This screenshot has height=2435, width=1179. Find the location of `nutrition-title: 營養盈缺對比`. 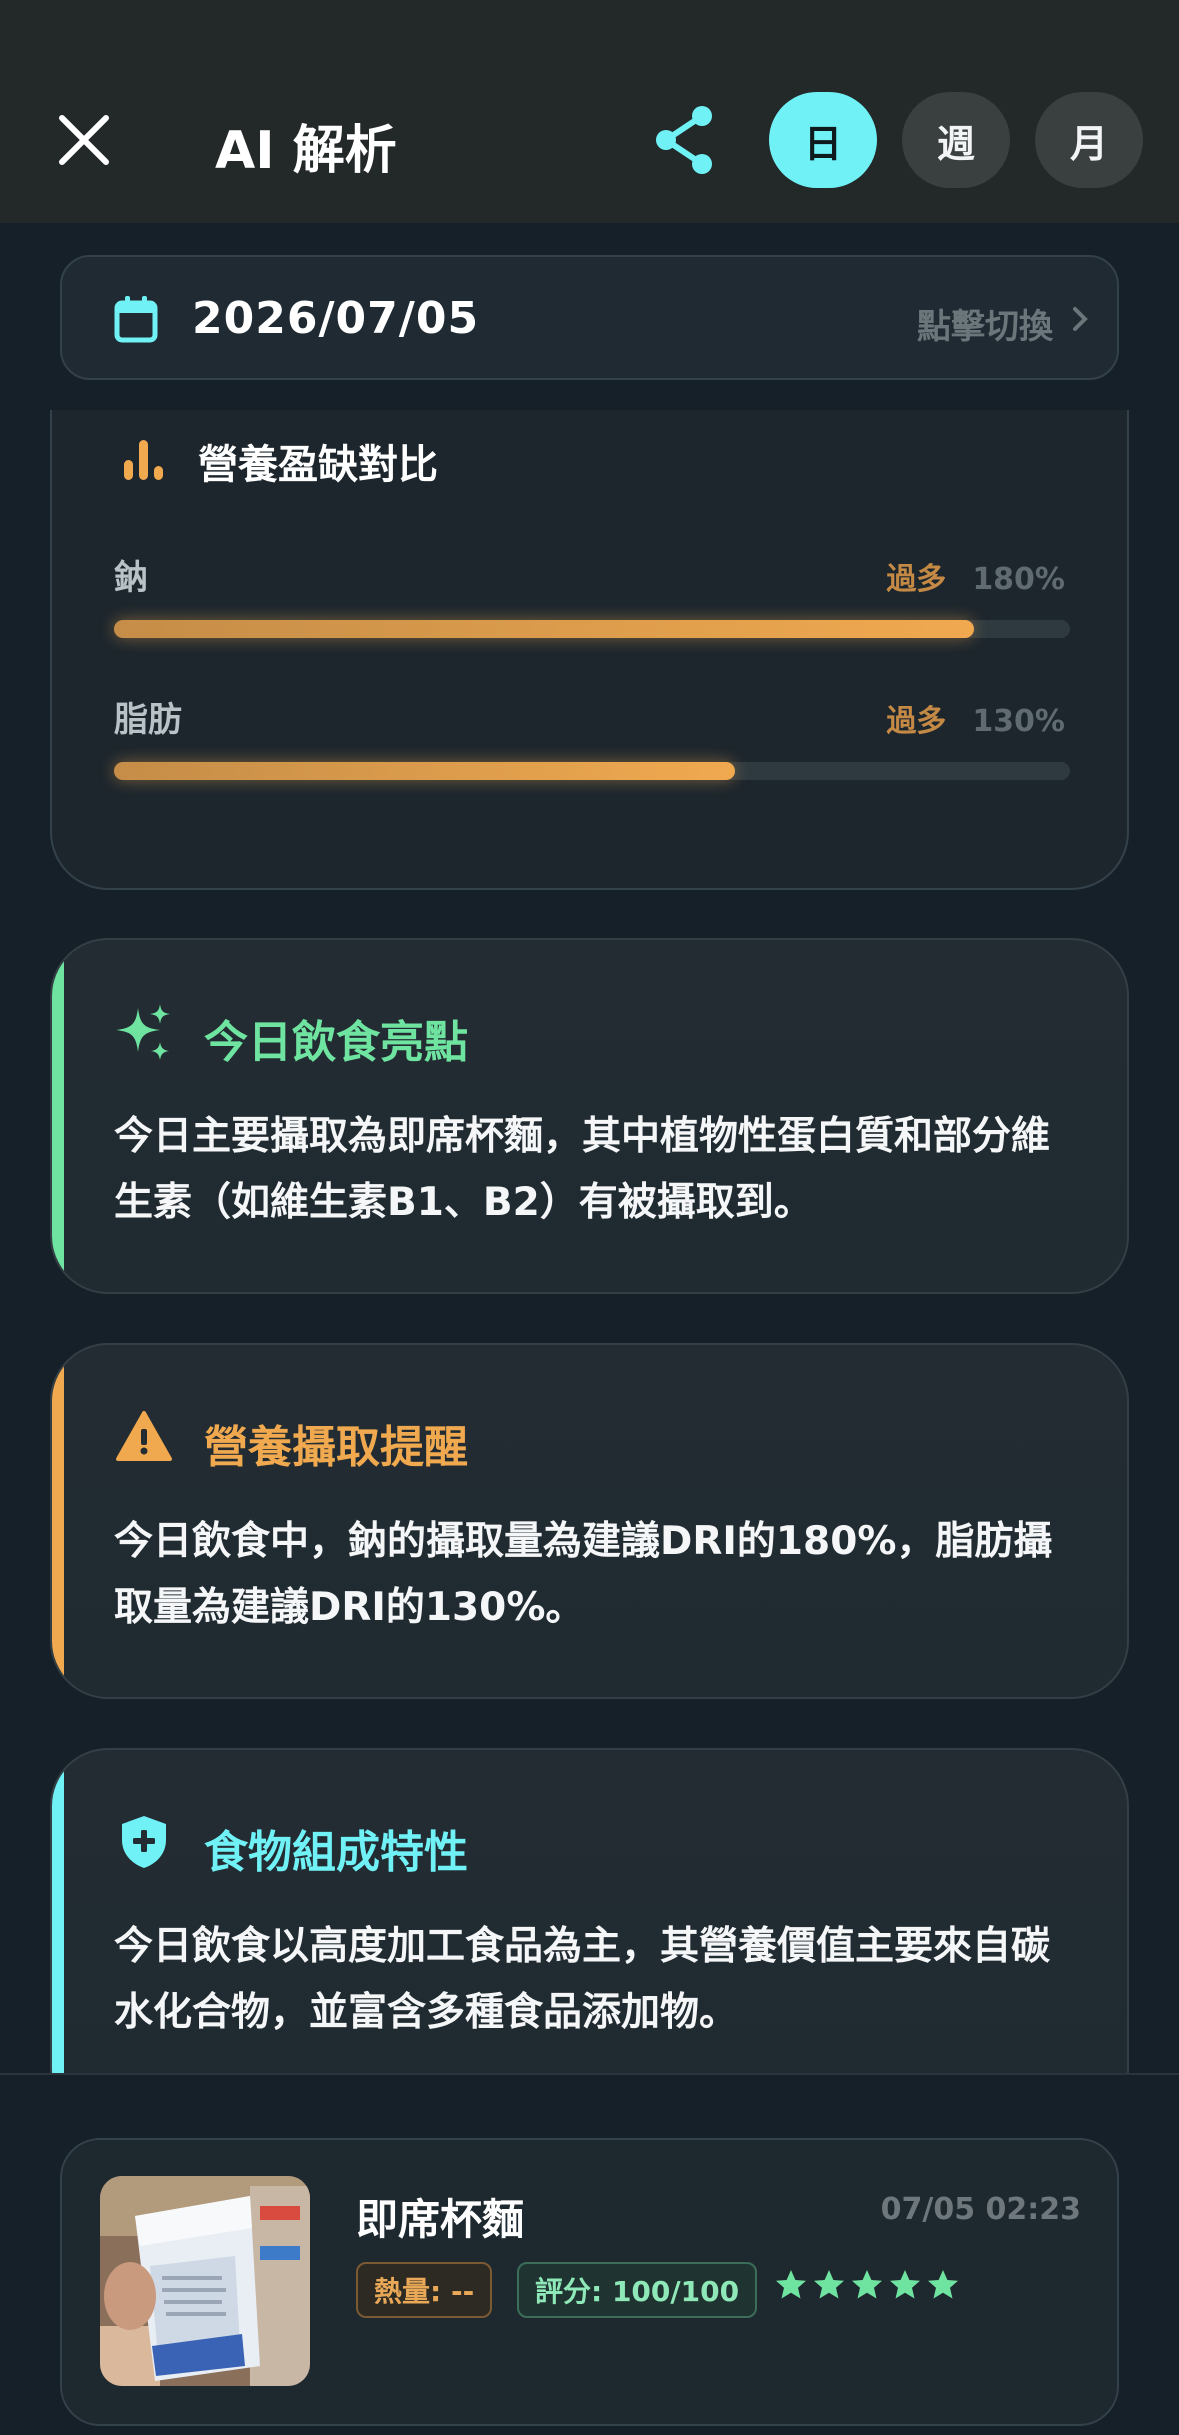

nutrition-title: 營養盈缺對比 is located at coordinates (318, 465).